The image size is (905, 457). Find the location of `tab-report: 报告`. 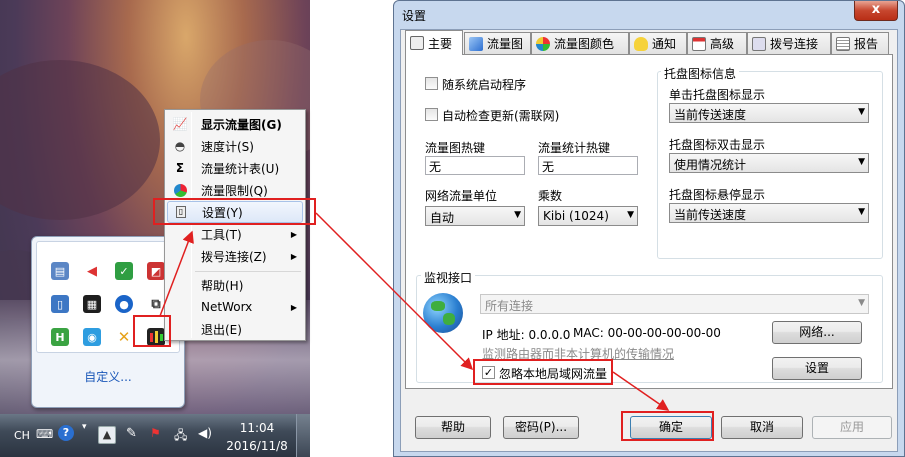

tab-report: 报告 is located at coordinates (860, 43).